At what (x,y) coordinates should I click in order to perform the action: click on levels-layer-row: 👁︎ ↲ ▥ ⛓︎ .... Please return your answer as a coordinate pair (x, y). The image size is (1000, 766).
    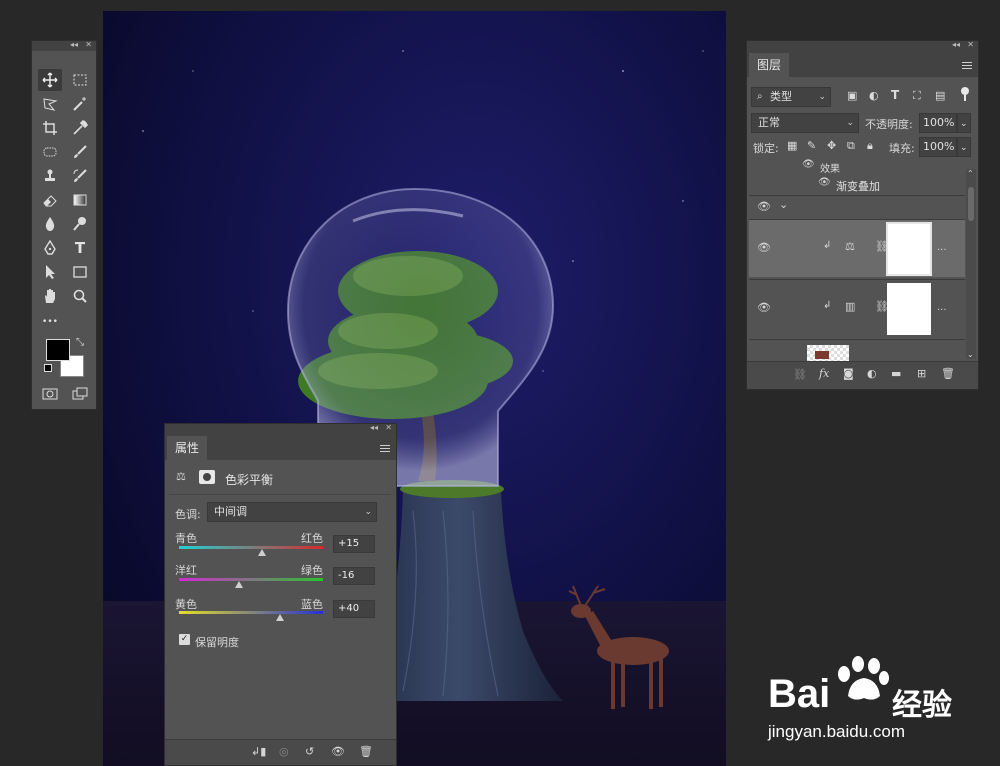
    Looking at the image, I should click on (857, 308).